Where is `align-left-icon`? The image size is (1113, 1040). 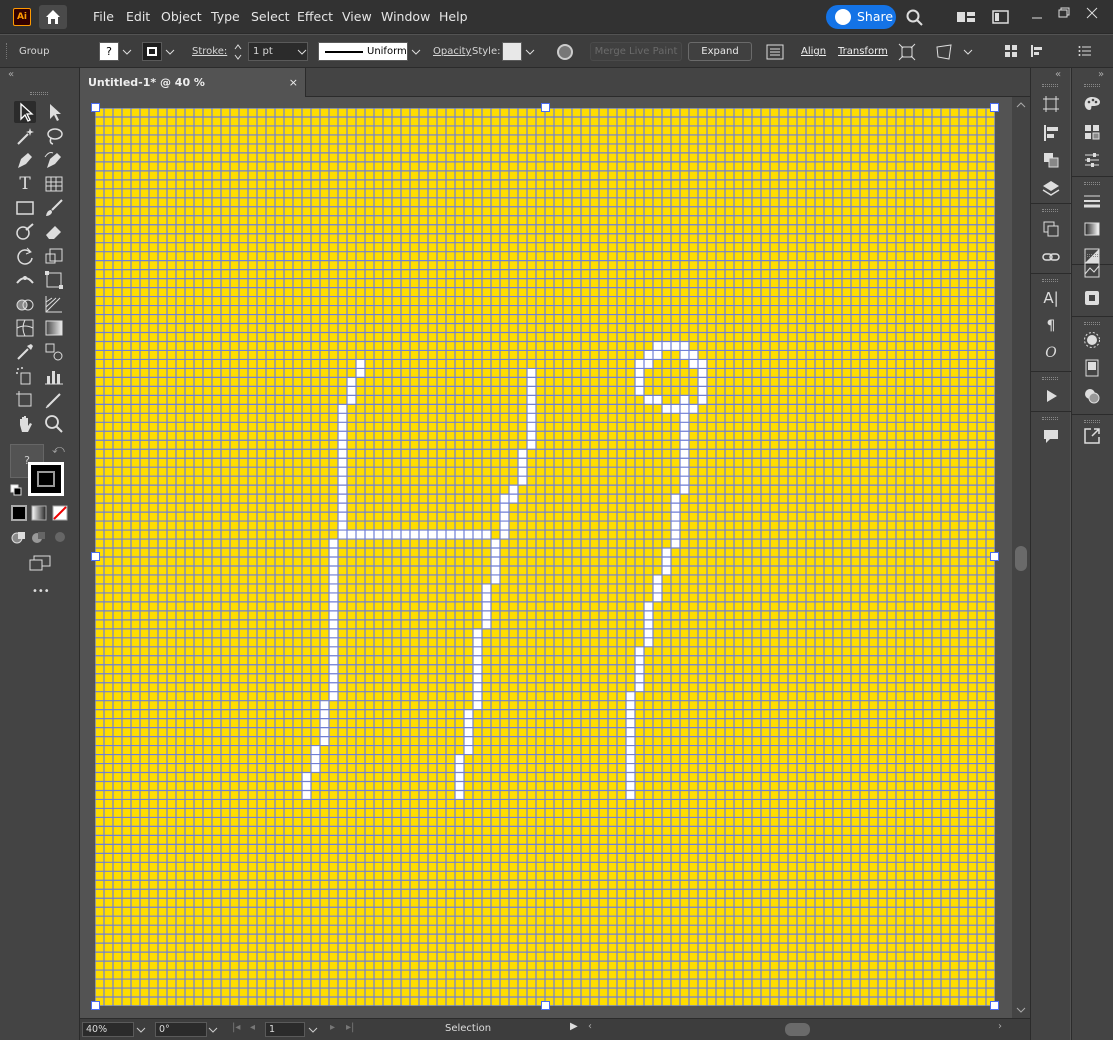 align-left-icon is located at coordinates (1040, 51).